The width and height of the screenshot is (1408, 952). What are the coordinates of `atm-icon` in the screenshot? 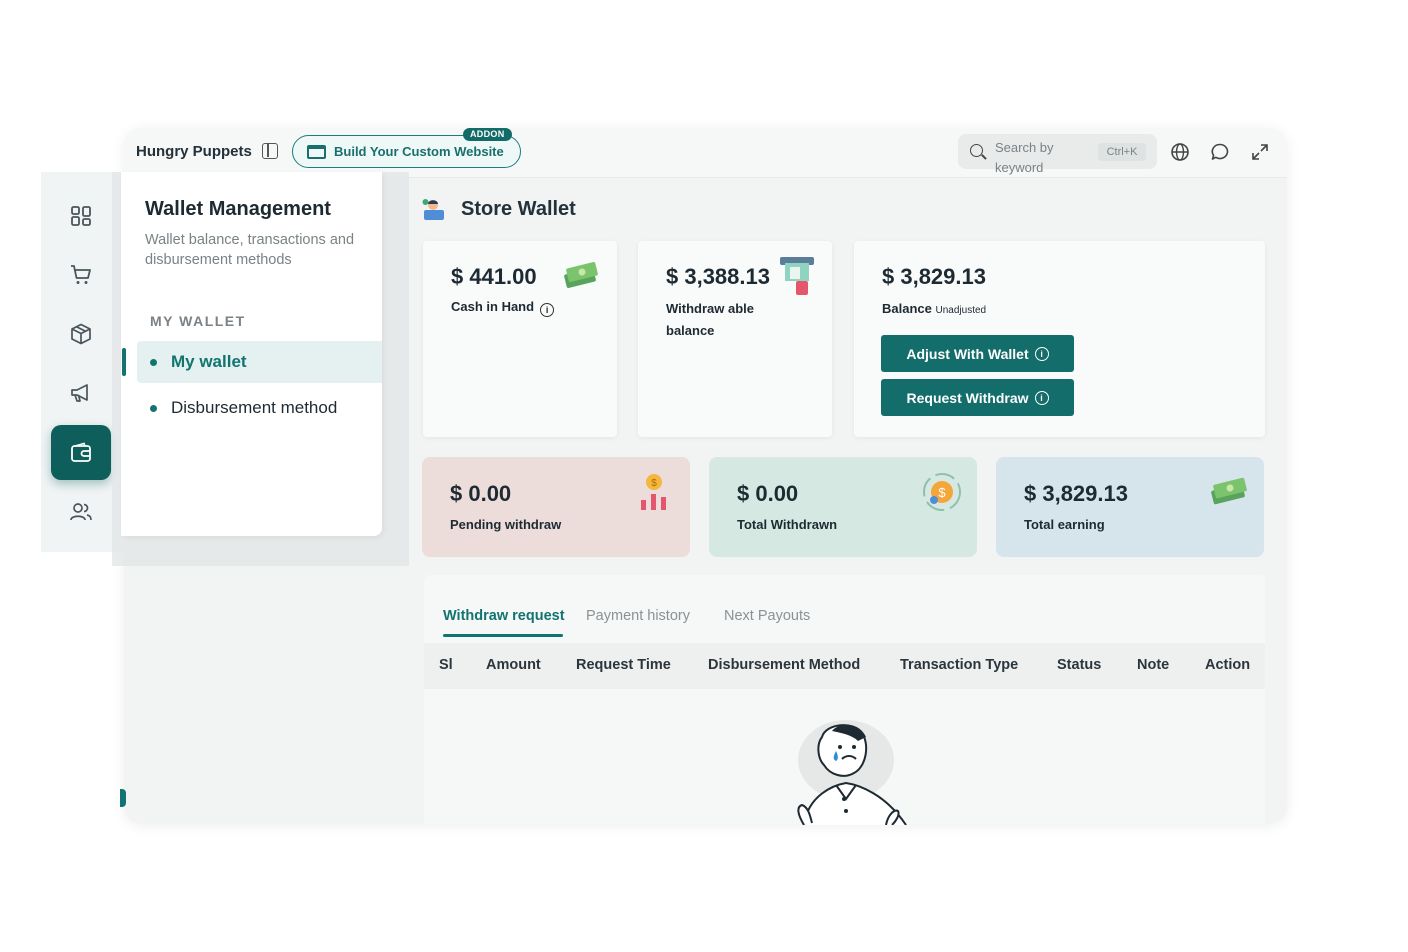 It's located at (797, 276).